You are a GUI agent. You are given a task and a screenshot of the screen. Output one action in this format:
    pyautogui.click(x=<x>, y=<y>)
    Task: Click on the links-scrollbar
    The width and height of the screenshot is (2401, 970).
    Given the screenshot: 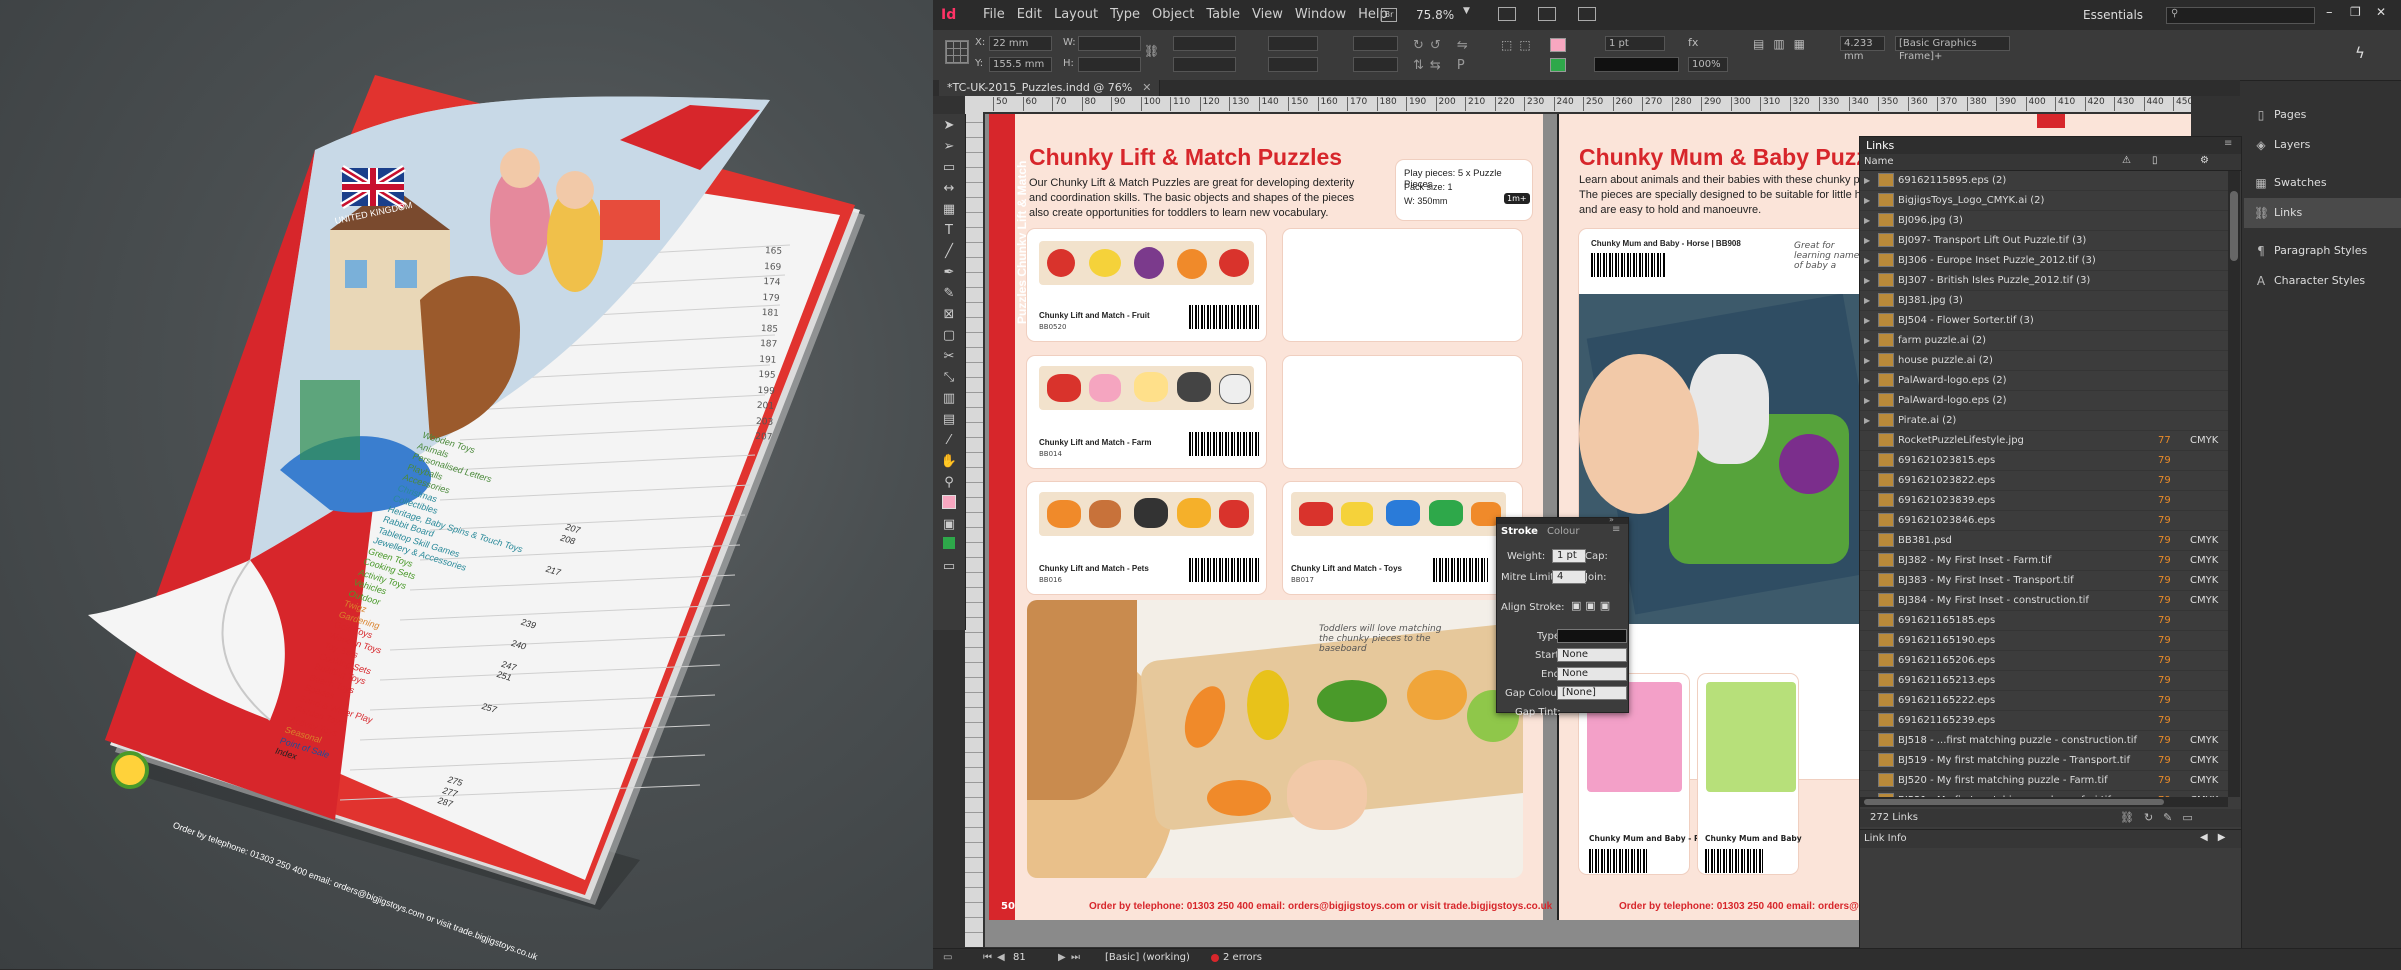 What is the action you would take?
    pyautogui.click(x=2234, y=484)
    